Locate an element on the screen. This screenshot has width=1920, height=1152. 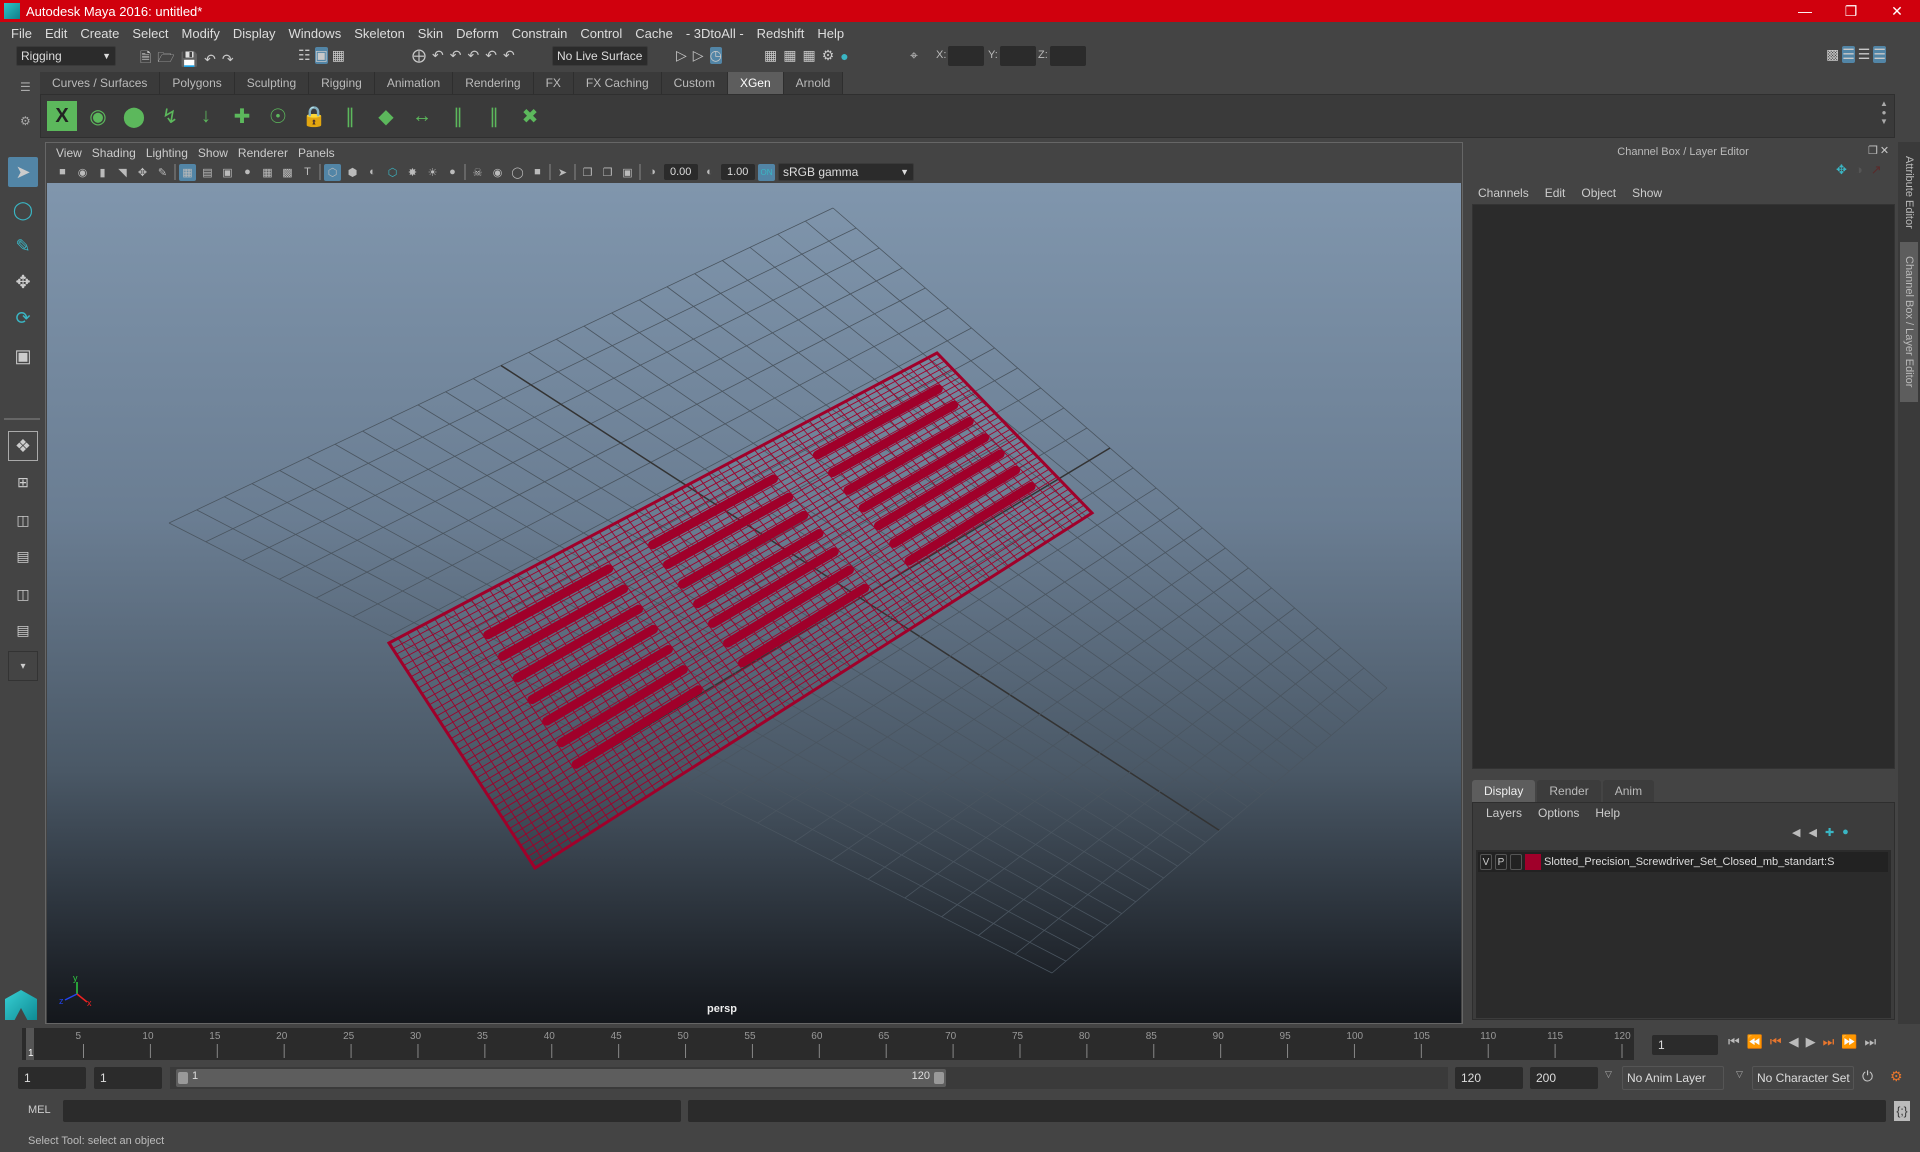
viewport-menu-panels: Panels is located at coordinates (319, 153).